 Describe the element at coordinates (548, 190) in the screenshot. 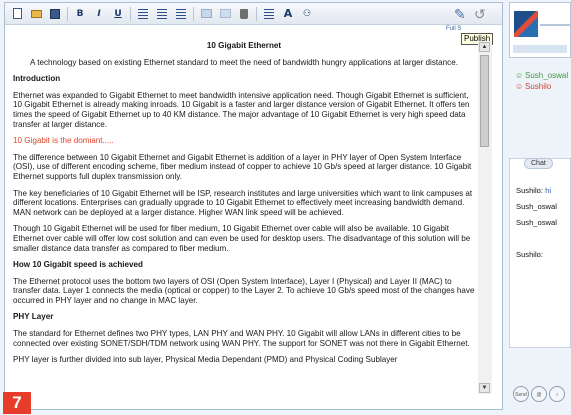

I see `chat-text: hi` at that location.